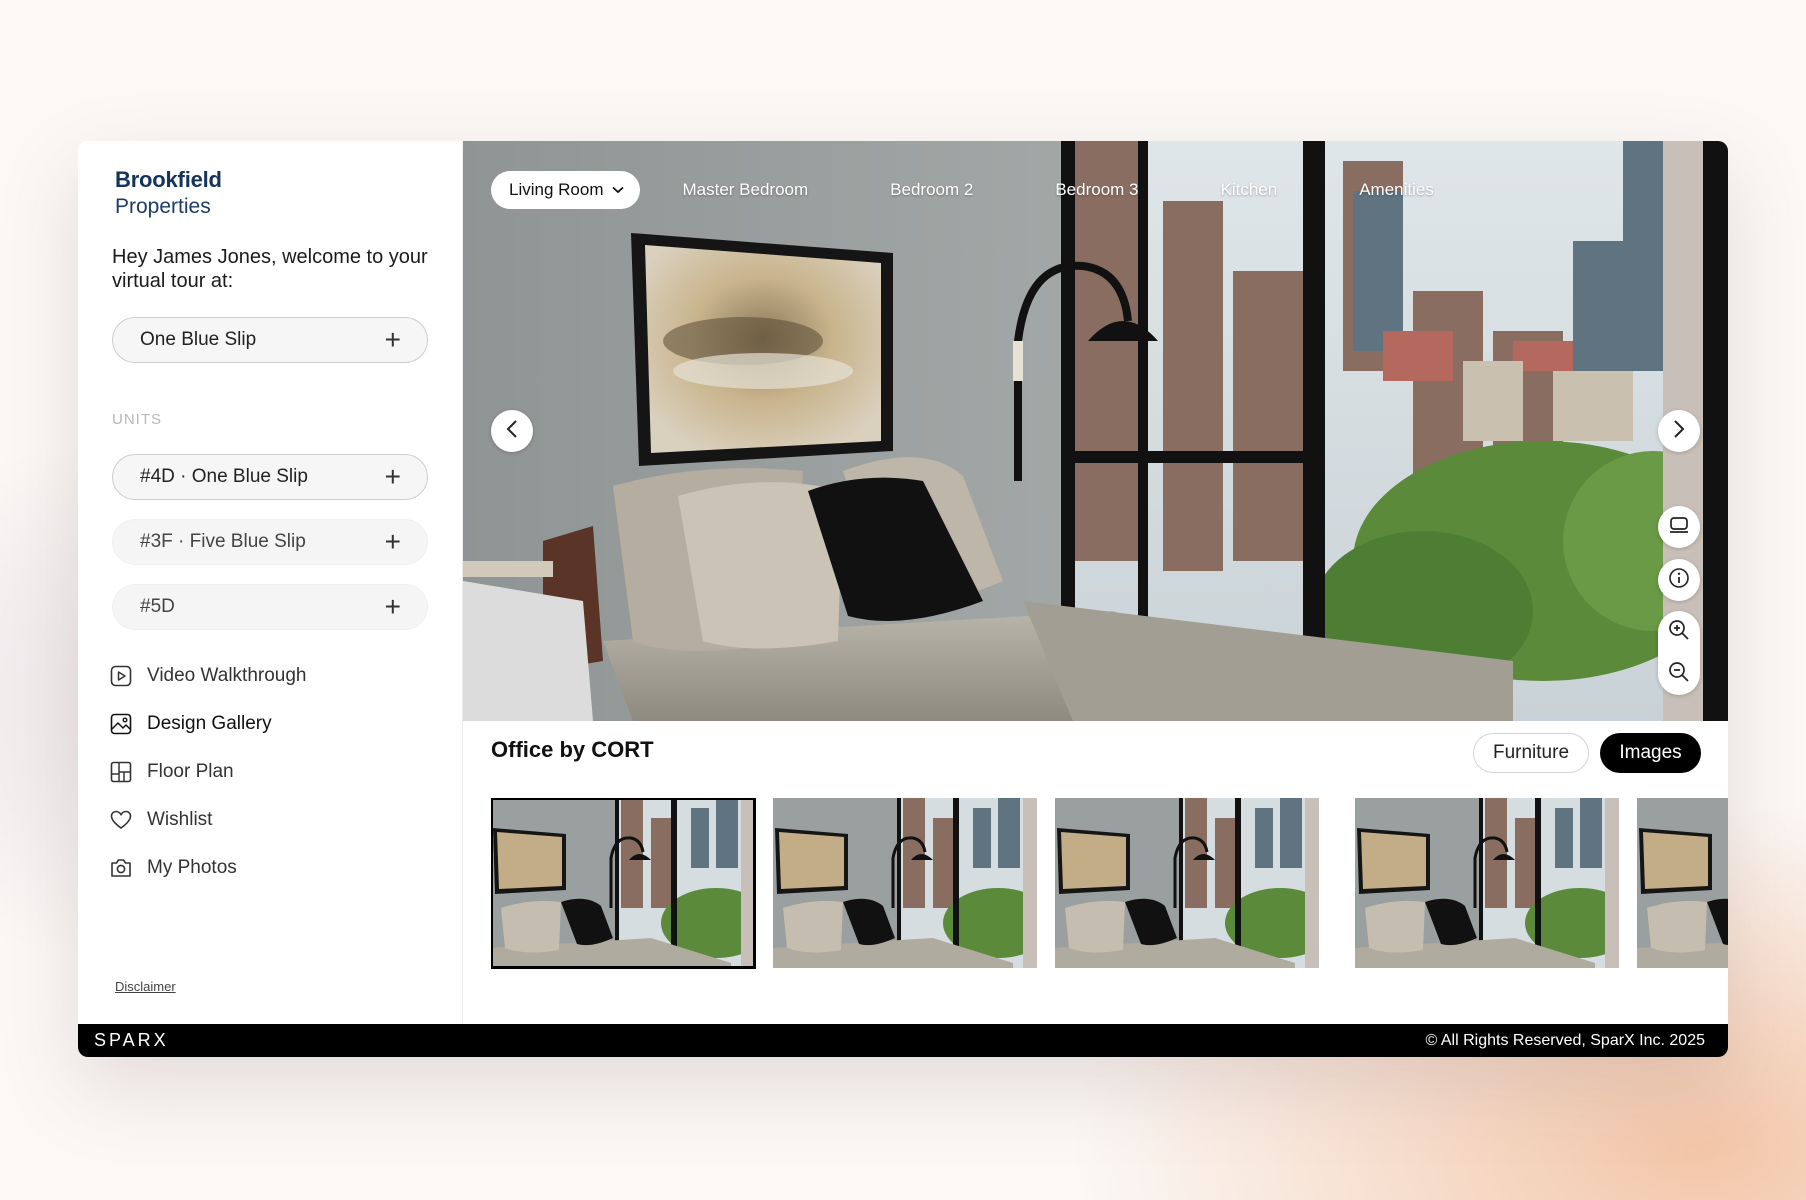 The height and width of the screenshot is (1200, 1806). I want to click on vr-headset-icon, so click(1679, 527).